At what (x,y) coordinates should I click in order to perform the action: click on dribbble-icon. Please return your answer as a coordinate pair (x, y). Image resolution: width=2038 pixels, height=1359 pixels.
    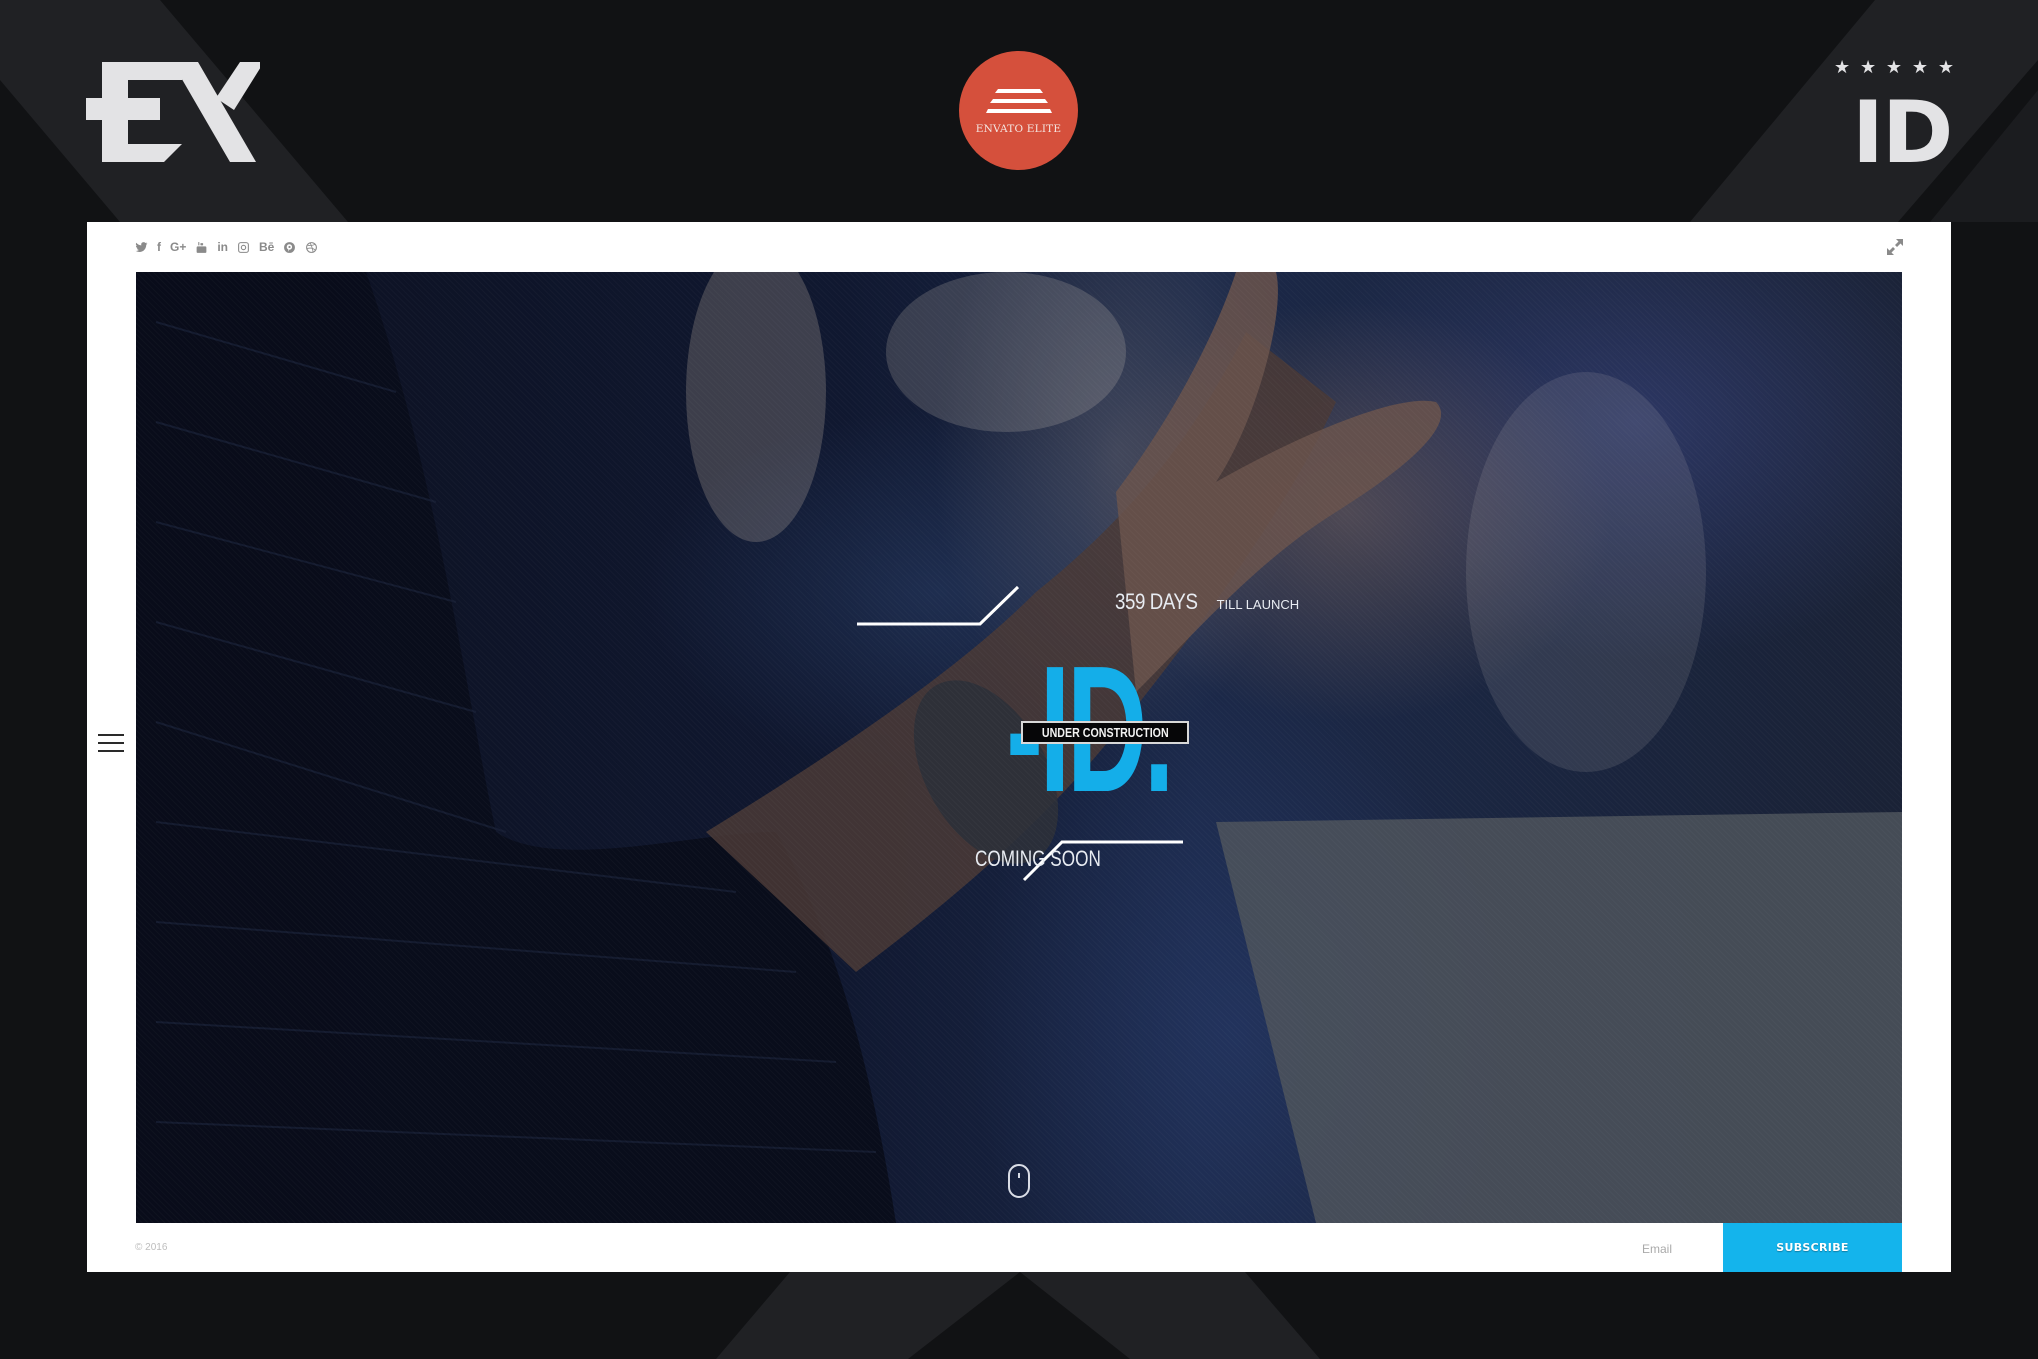
    Looking at the image, I should click on (311, 247).